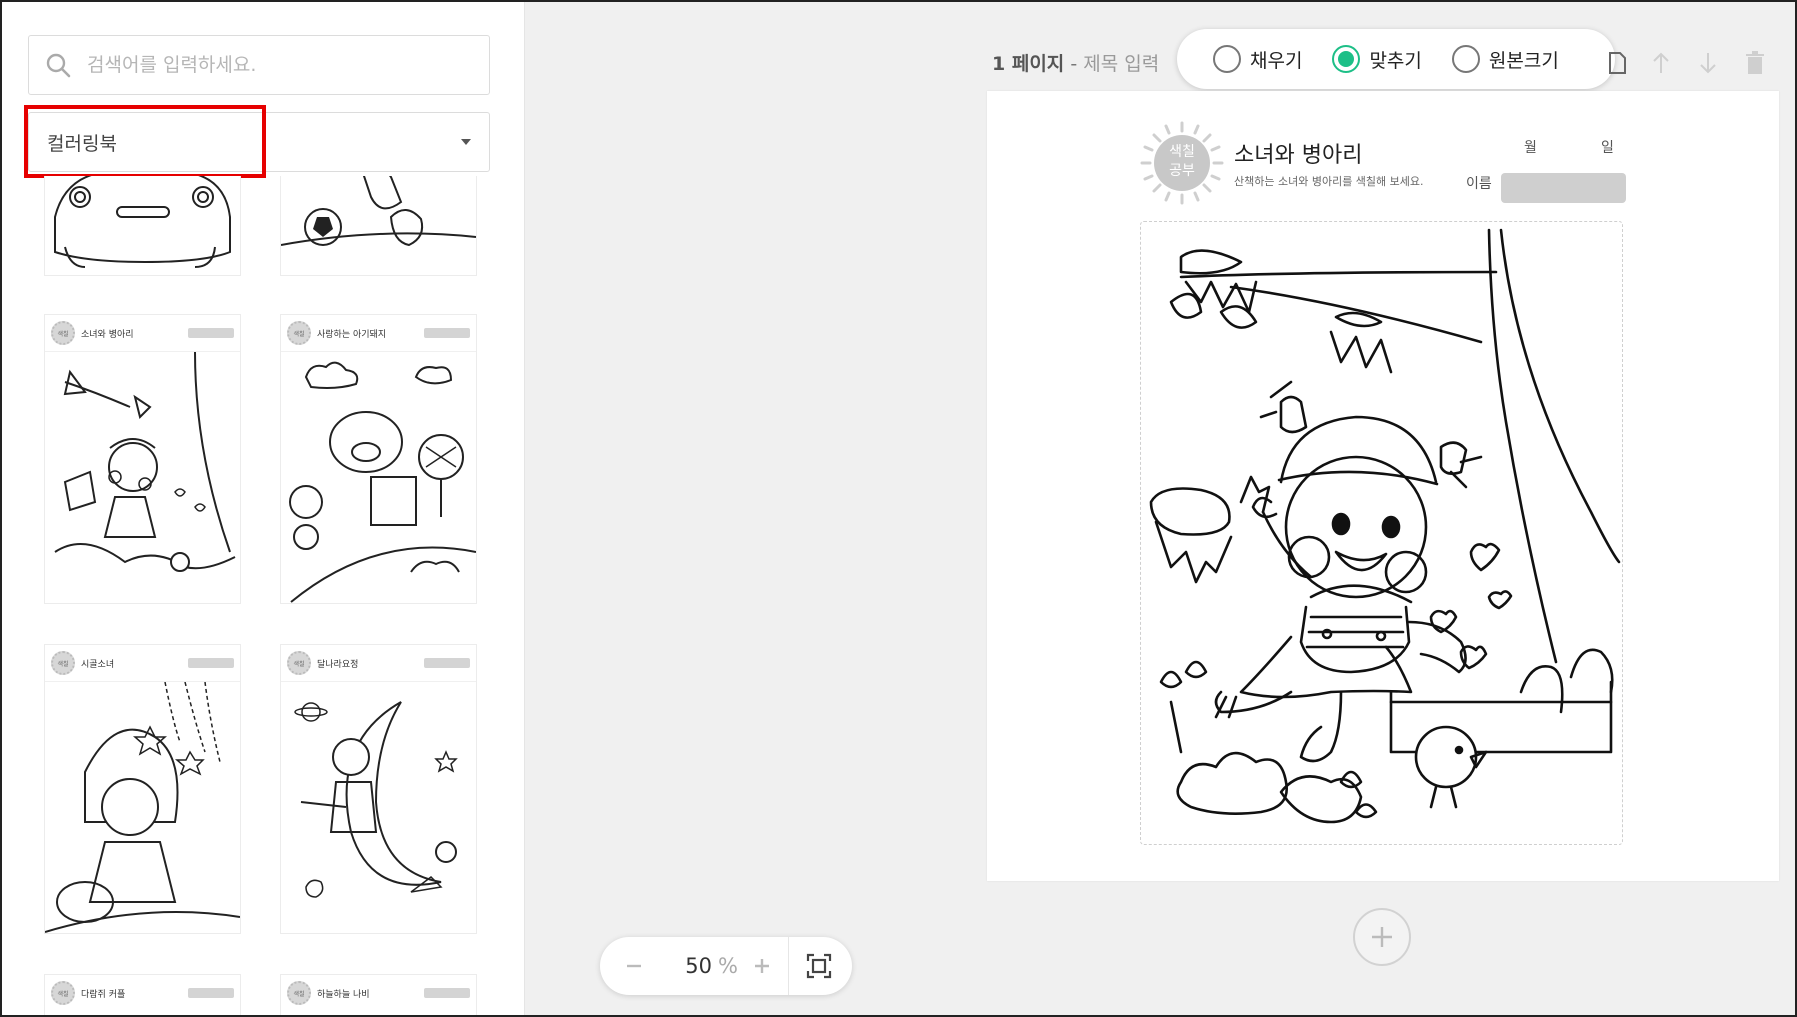 Image resolution: width=1797 pixels, height=1017 pixels. What do you see at coordinates (466, 142) in the screenshot?
I see `chevron-down-icon` at bounding box center [466, 142].